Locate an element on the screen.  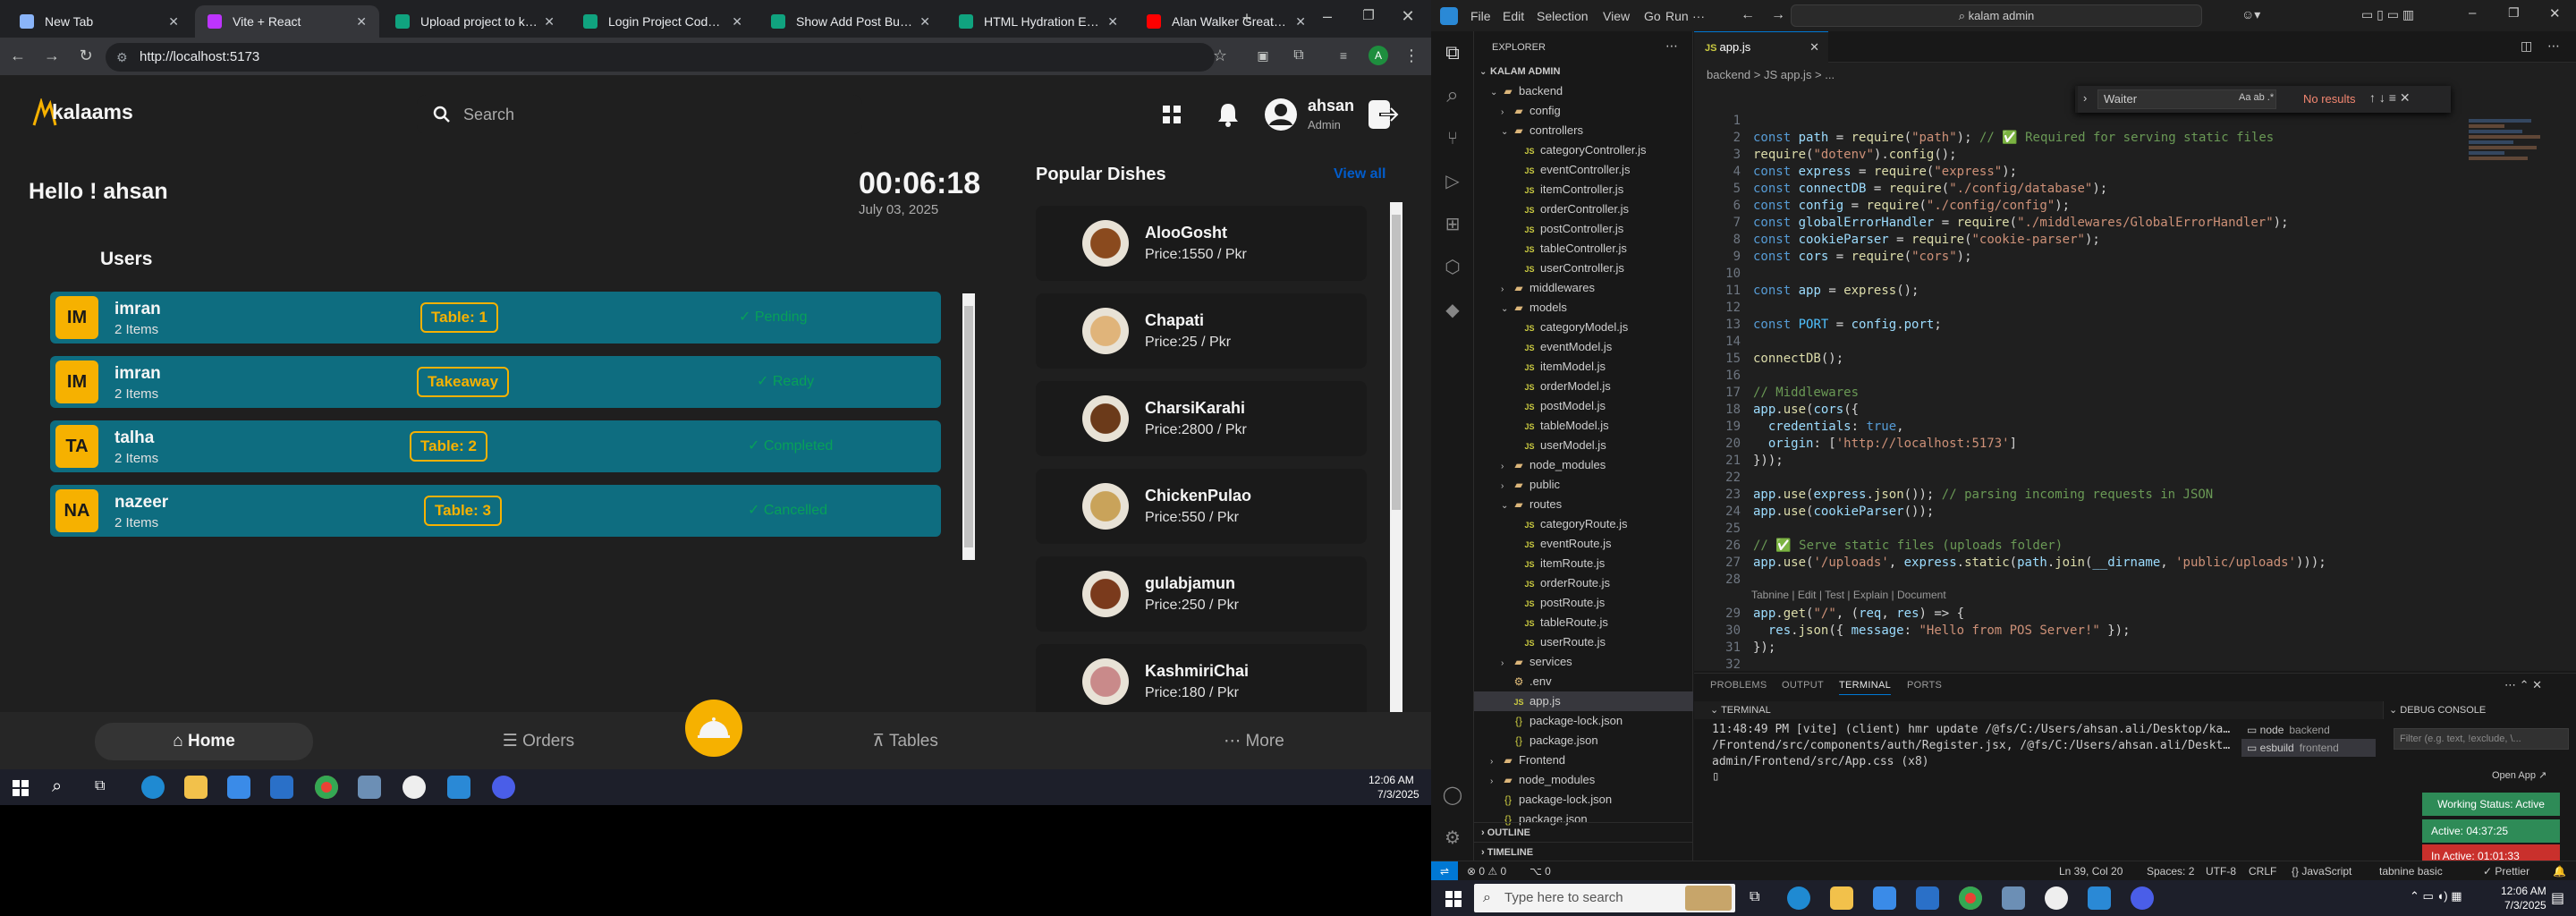
explorer-item: › ▰ services is located at coordinates (1583, 662).